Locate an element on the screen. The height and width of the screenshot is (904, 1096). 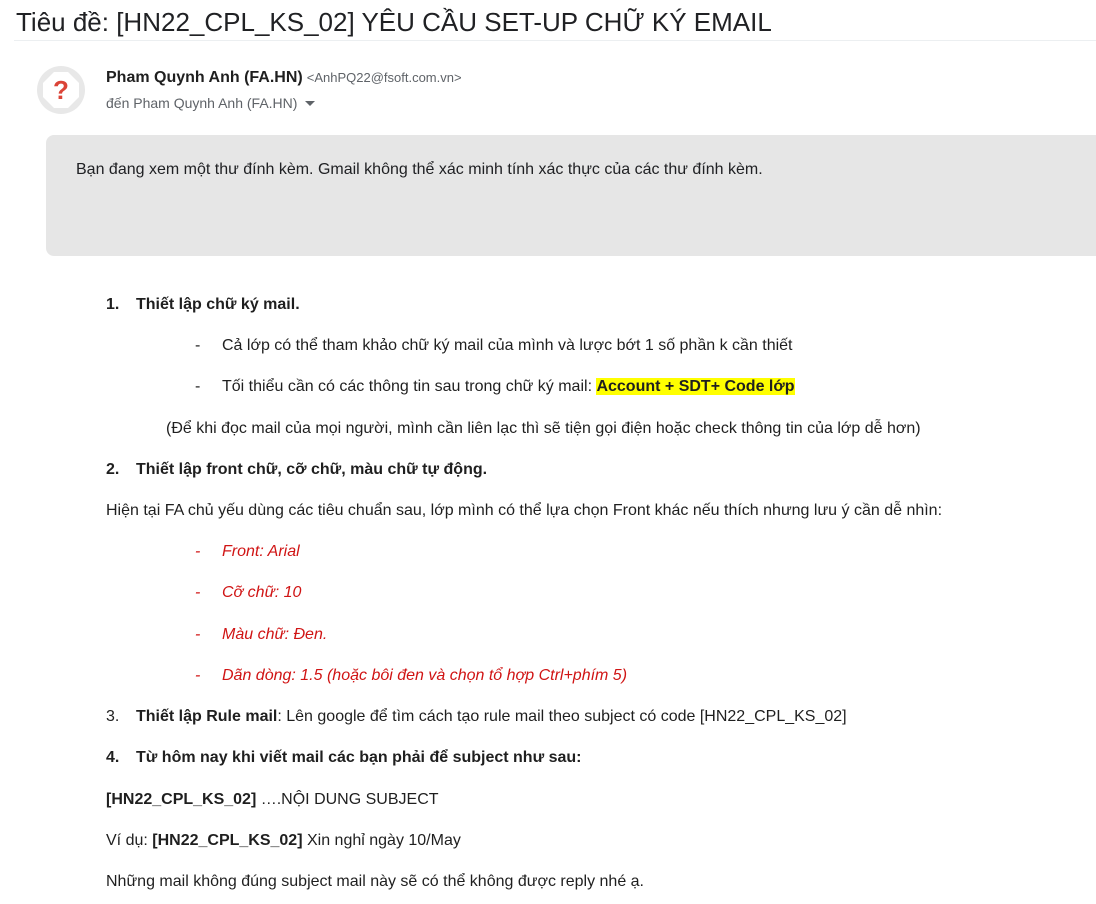
section-2-item-1: - Front: Arial is located at coordinates (247, 552).